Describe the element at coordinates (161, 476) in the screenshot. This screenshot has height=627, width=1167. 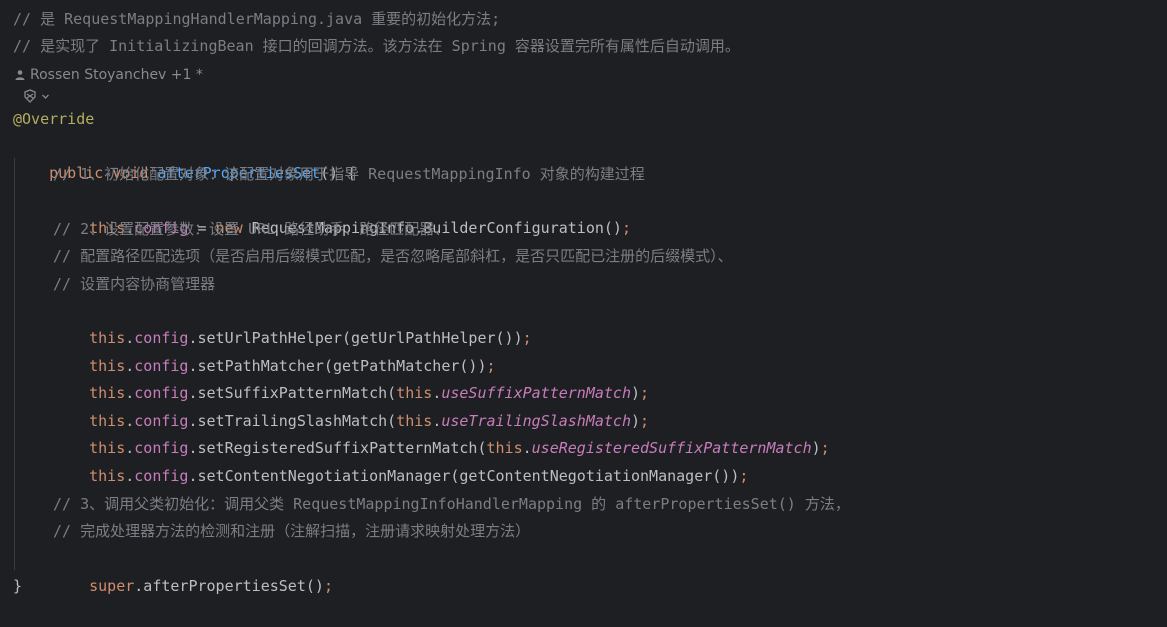
I see `field-config: config` at that location.